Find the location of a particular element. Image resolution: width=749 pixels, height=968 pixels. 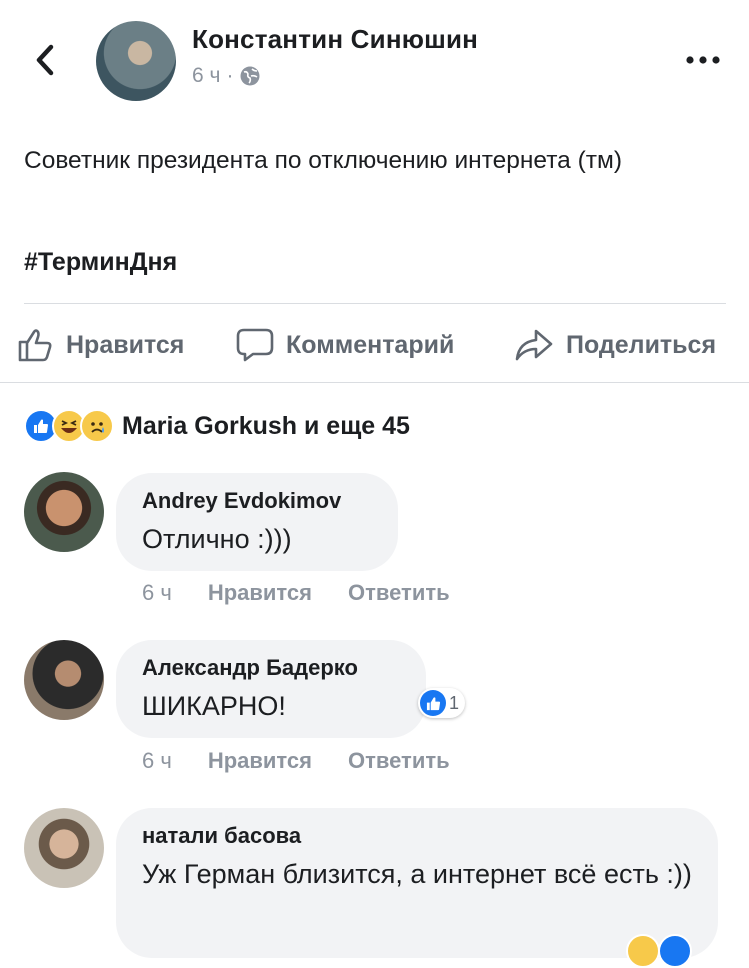

more-dots-icon is located at coordinates (703, 60).